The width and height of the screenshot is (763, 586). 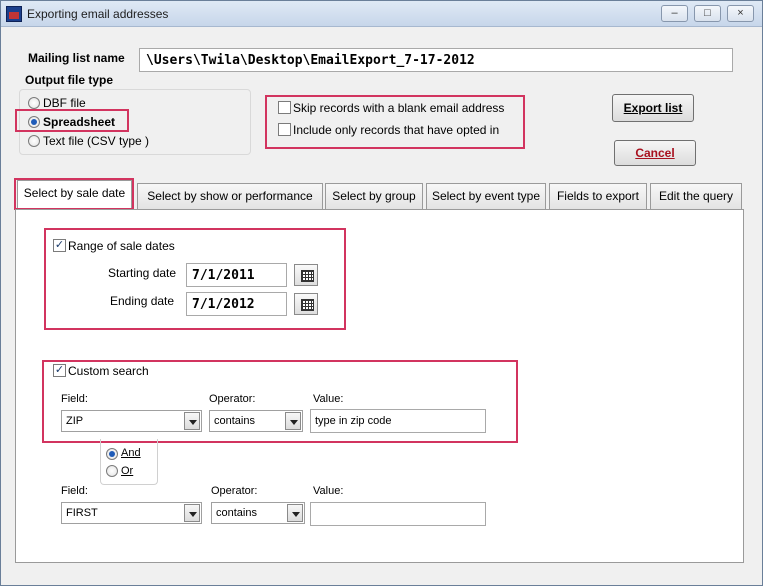 I want to click on field-select-2: FIRST, so click(x=131, y=513).